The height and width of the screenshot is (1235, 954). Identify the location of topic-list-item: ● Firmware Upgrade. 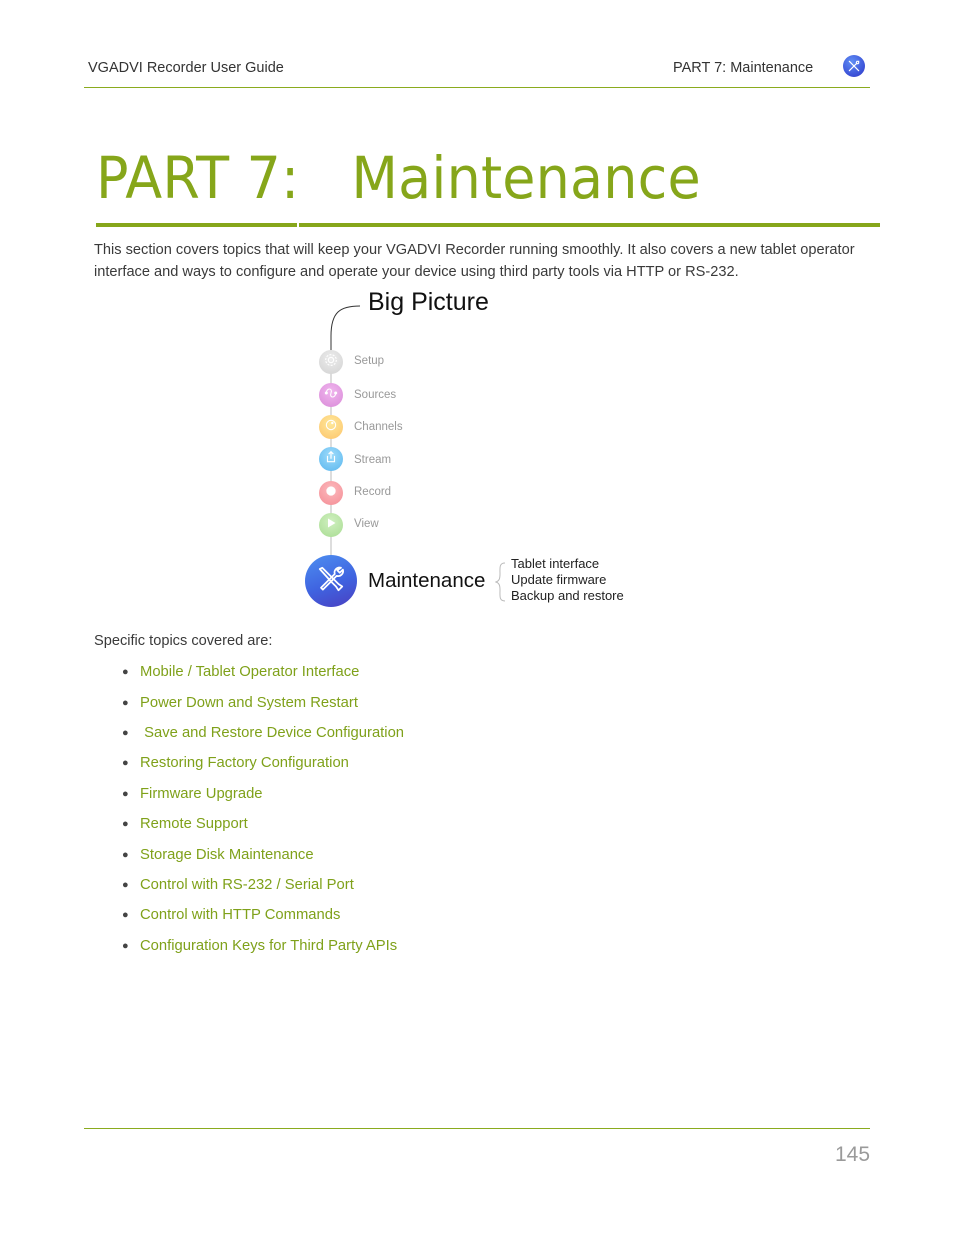
(192, 794).